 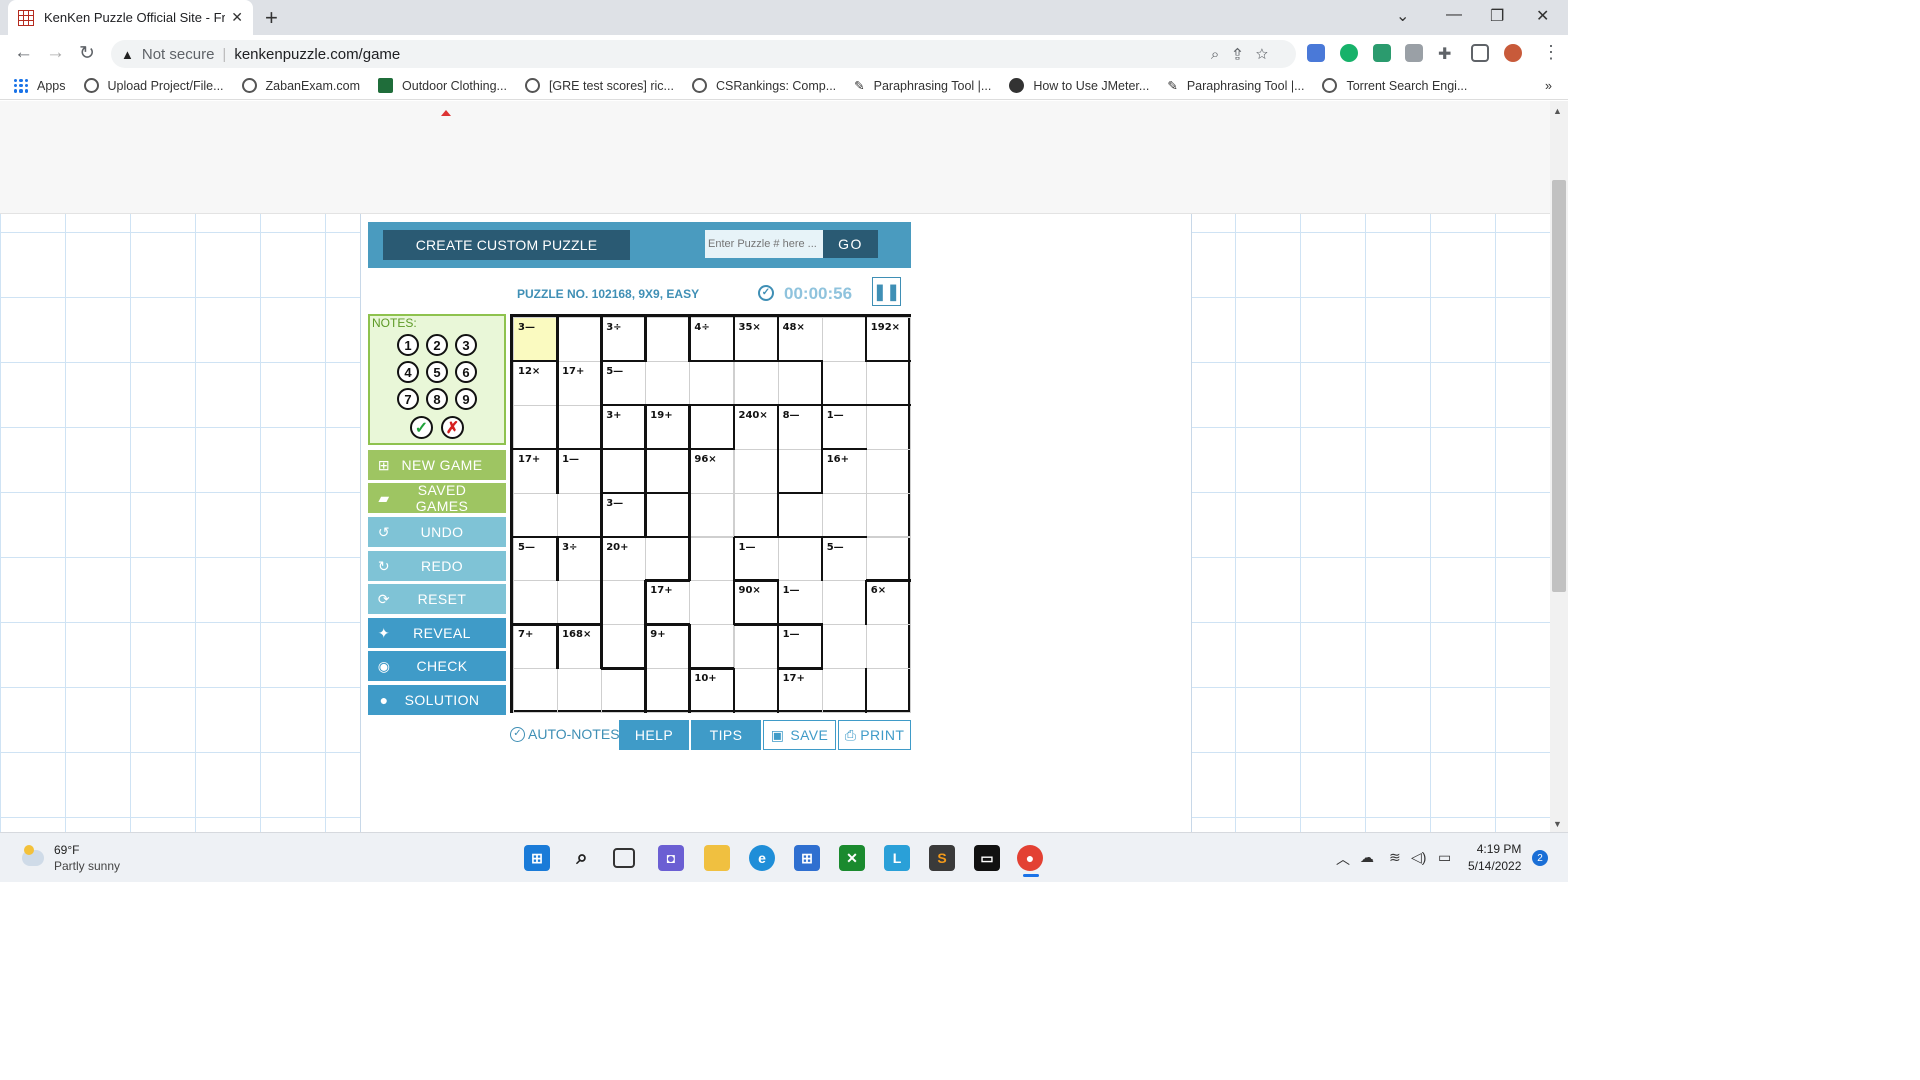 What do you see at coordinates (437, 465) in the screenshot?
I see `new-game-button: ⊞ NEW GAME` at bounding box center [437, 465].